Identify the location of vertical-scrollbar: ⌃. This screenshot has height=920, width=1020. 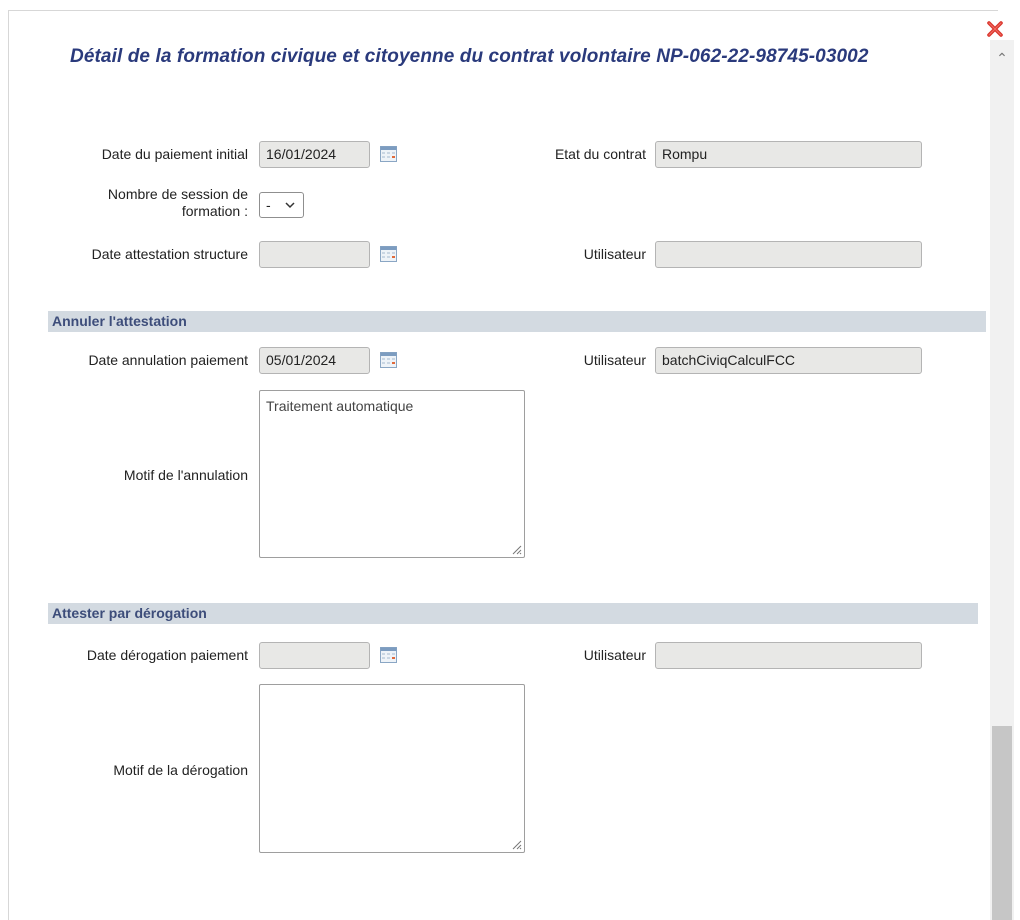
(1002, 480).